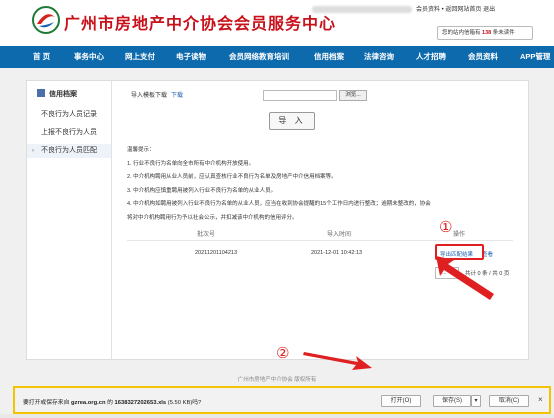  What do you see at coordinates (89, 57) in the screenshot?
I see `nav-affairs: 事务中心` at bounding box center [89, 57].